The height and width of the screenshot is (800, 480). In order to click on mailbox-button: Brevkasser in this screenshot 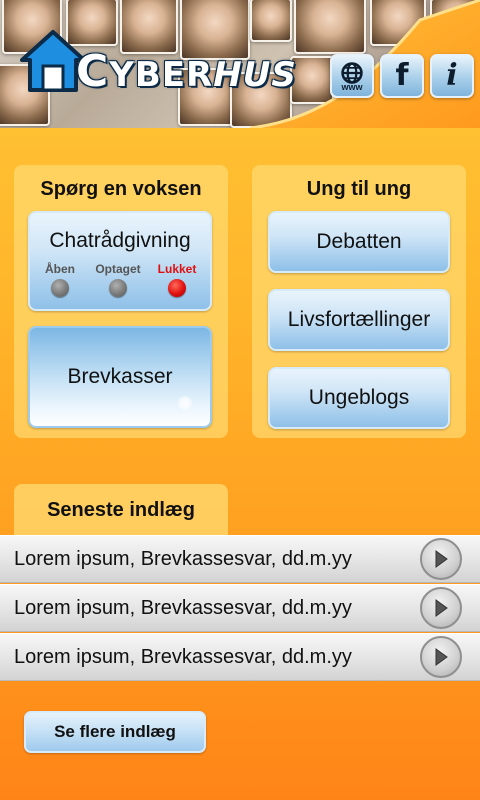, I will do `click(120, 377)`.